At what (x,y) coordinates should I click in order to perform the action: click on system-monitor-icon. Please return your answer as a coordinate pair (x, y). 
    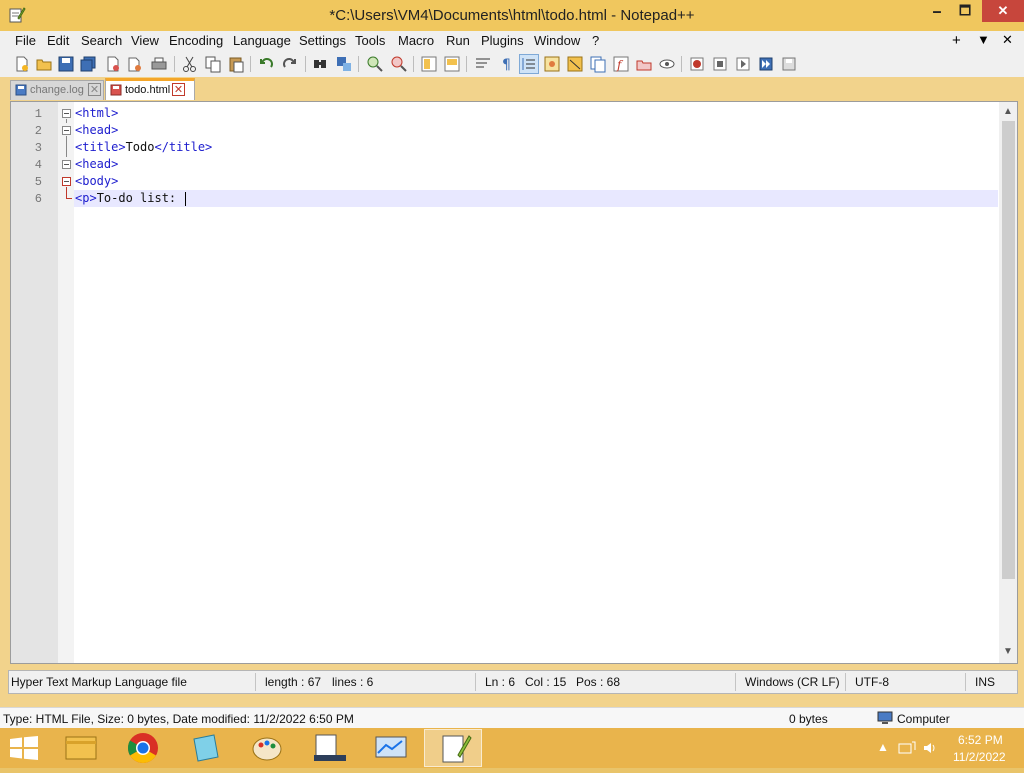
    Looking at the image, I should click on (391, 748).